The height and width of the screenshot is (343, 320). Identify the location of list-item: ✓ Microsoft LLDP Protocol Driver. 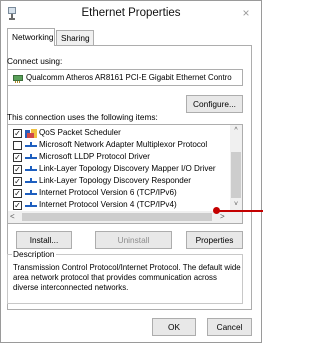
(119, 158).